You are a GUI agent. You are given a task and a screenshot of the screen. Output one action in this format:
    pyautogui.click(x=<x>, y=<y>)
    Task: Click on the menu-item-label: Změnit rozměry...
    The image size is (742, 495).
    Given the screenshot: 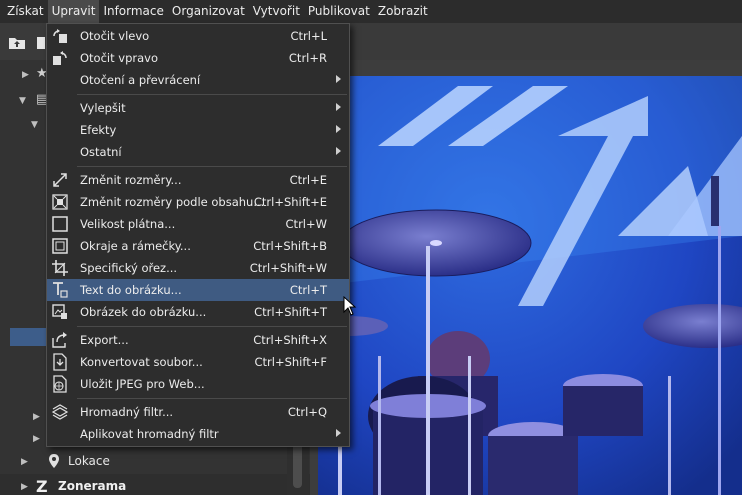 What is the action you would take?
    pyautogui.click(x=131, y=180)
    